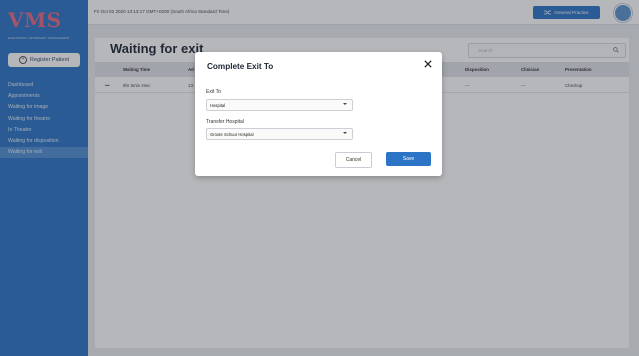 The height and width of the screenshot is (356, 639). I want to click on save-button: Save, so click(408, 159).